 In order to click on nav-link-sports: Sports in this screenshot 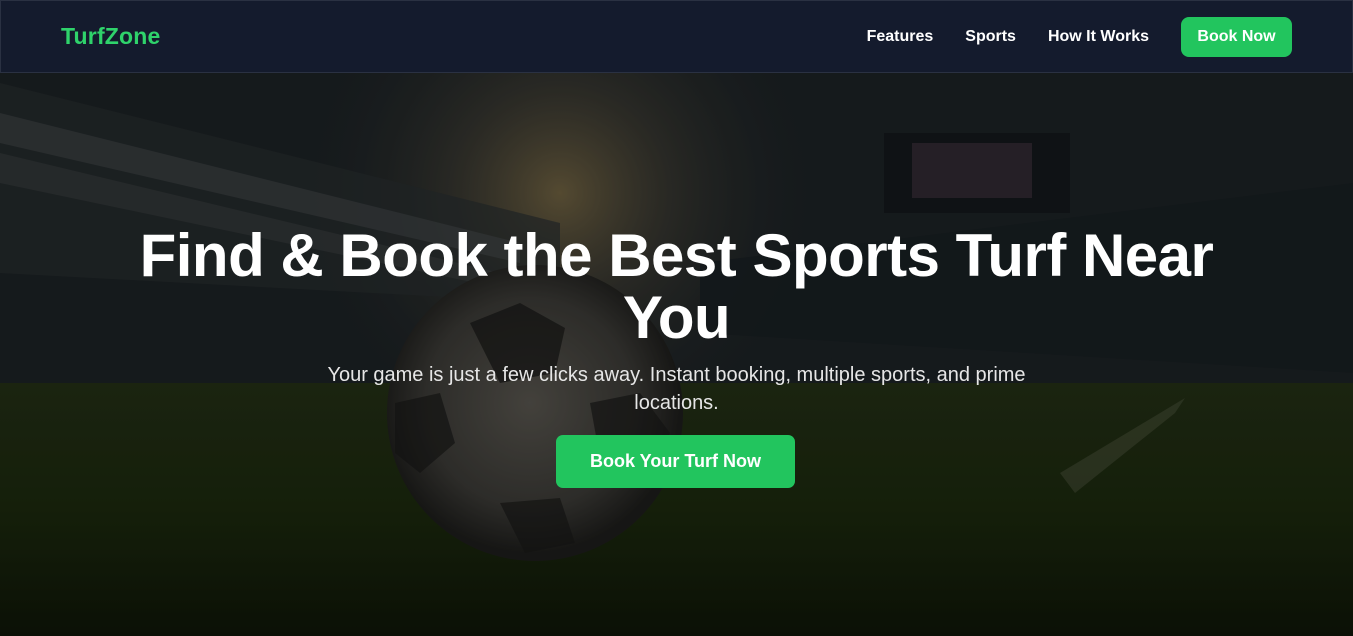, I will do `click(990, 37)`.